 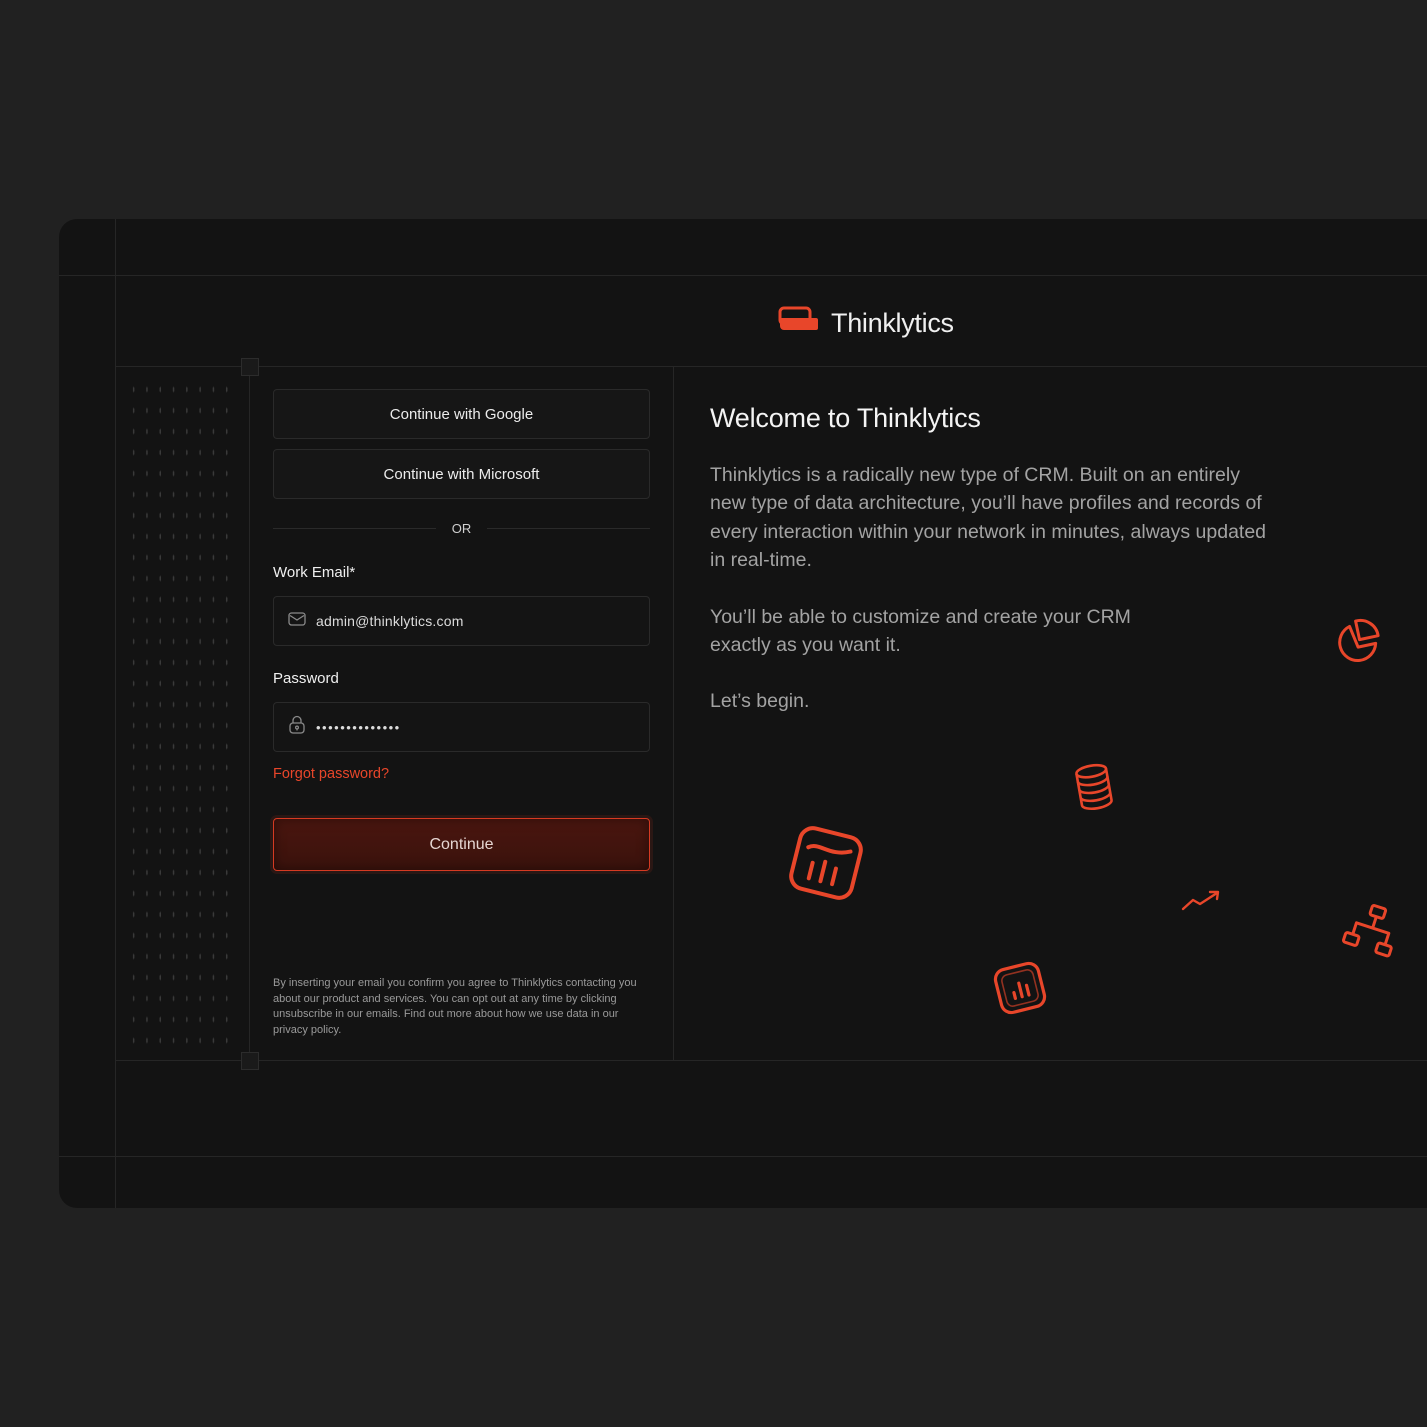 I want to click on email-value: admin@thinklytics.com, so click(x=390, y=621).